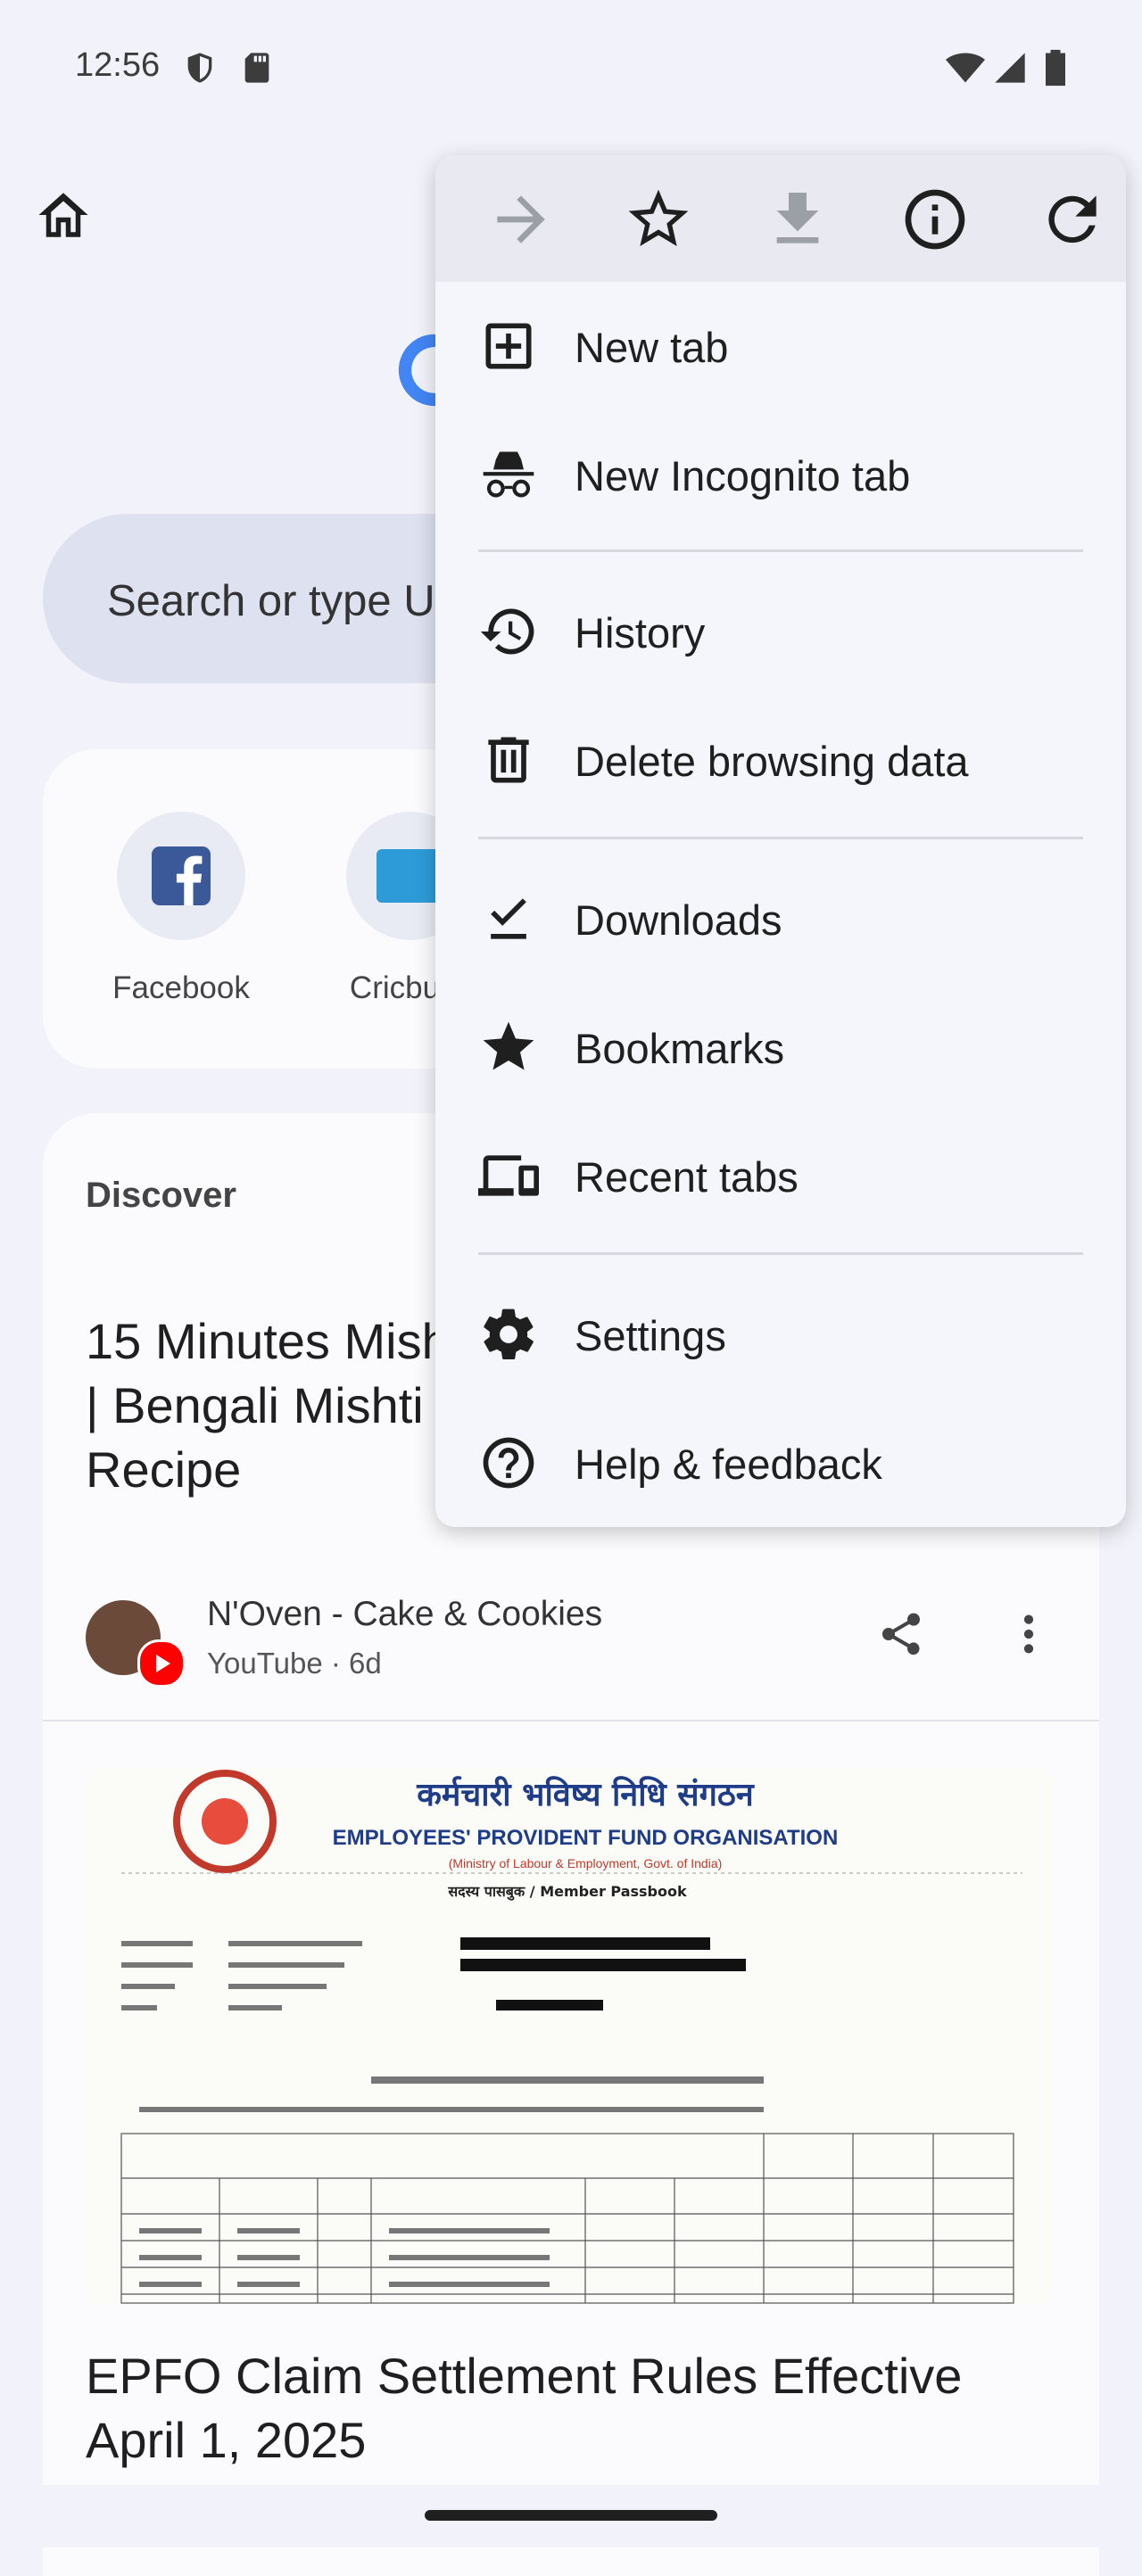  Describe the element at coordinates (161, 1195) in the screenshot. I see `discover-heading: Discover` at that location.